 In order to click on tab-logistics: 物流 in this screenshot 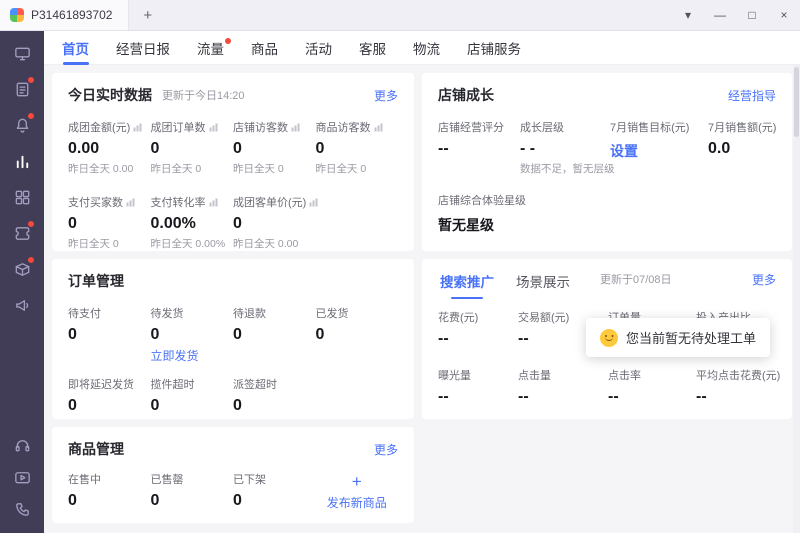, I will do `click(426, 48)`.